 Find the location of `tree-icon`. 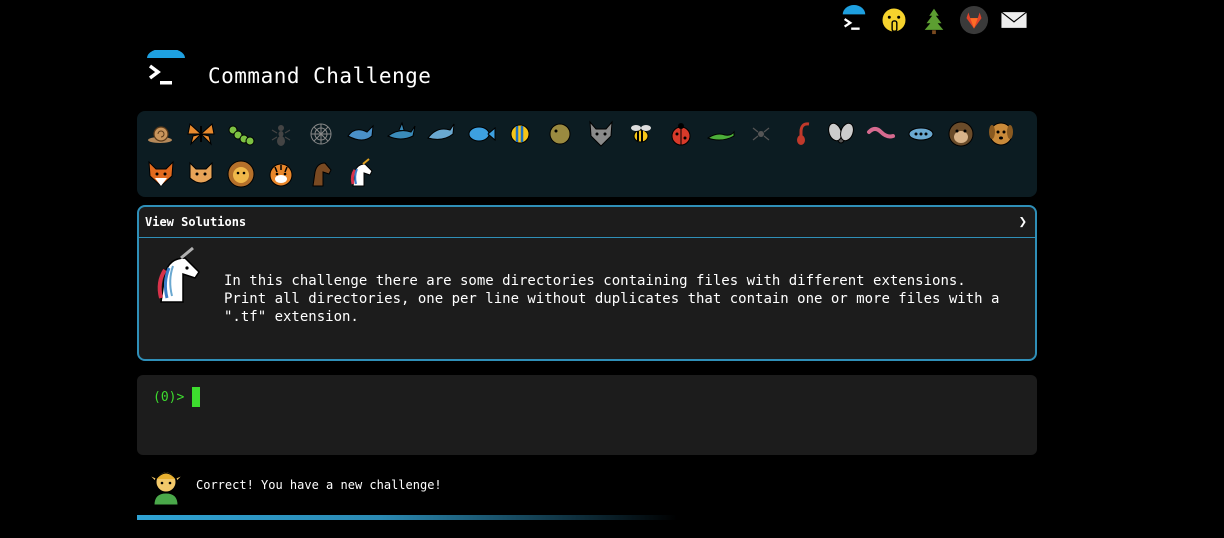

tree-icon is located at coordinates (934, 20).